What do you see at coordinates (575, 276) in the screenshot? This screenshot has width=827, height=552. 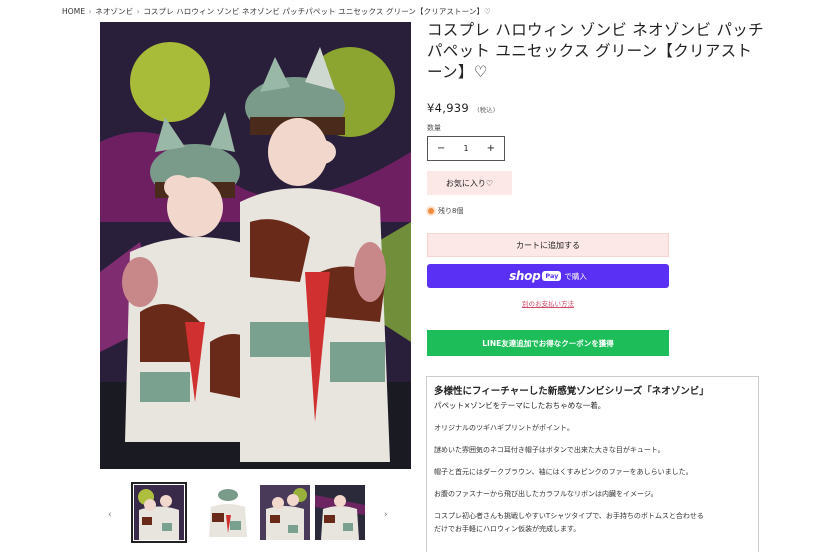 I see `shoppay-buy-label: で購入` at bounding box center [575, 276].